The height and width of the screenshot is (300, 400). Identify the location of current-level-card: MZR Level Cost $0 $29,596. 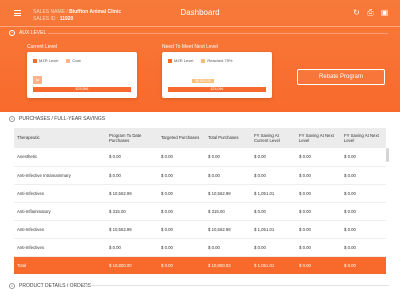
(82, 75).